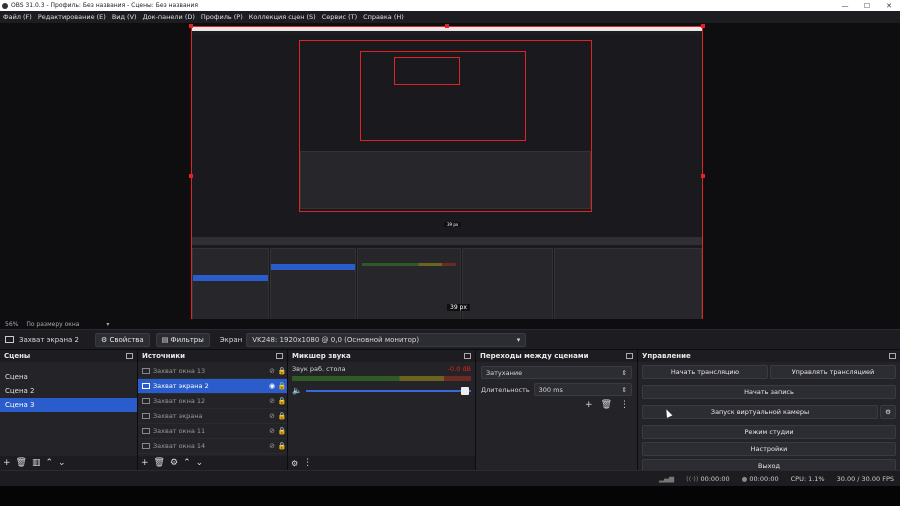 The height and width of the screenshot is (506, 900). What do you see at coordinates (68, 377) in the screenshot?
I see `scene-item: Сцена` at bounding box center [68, 377].